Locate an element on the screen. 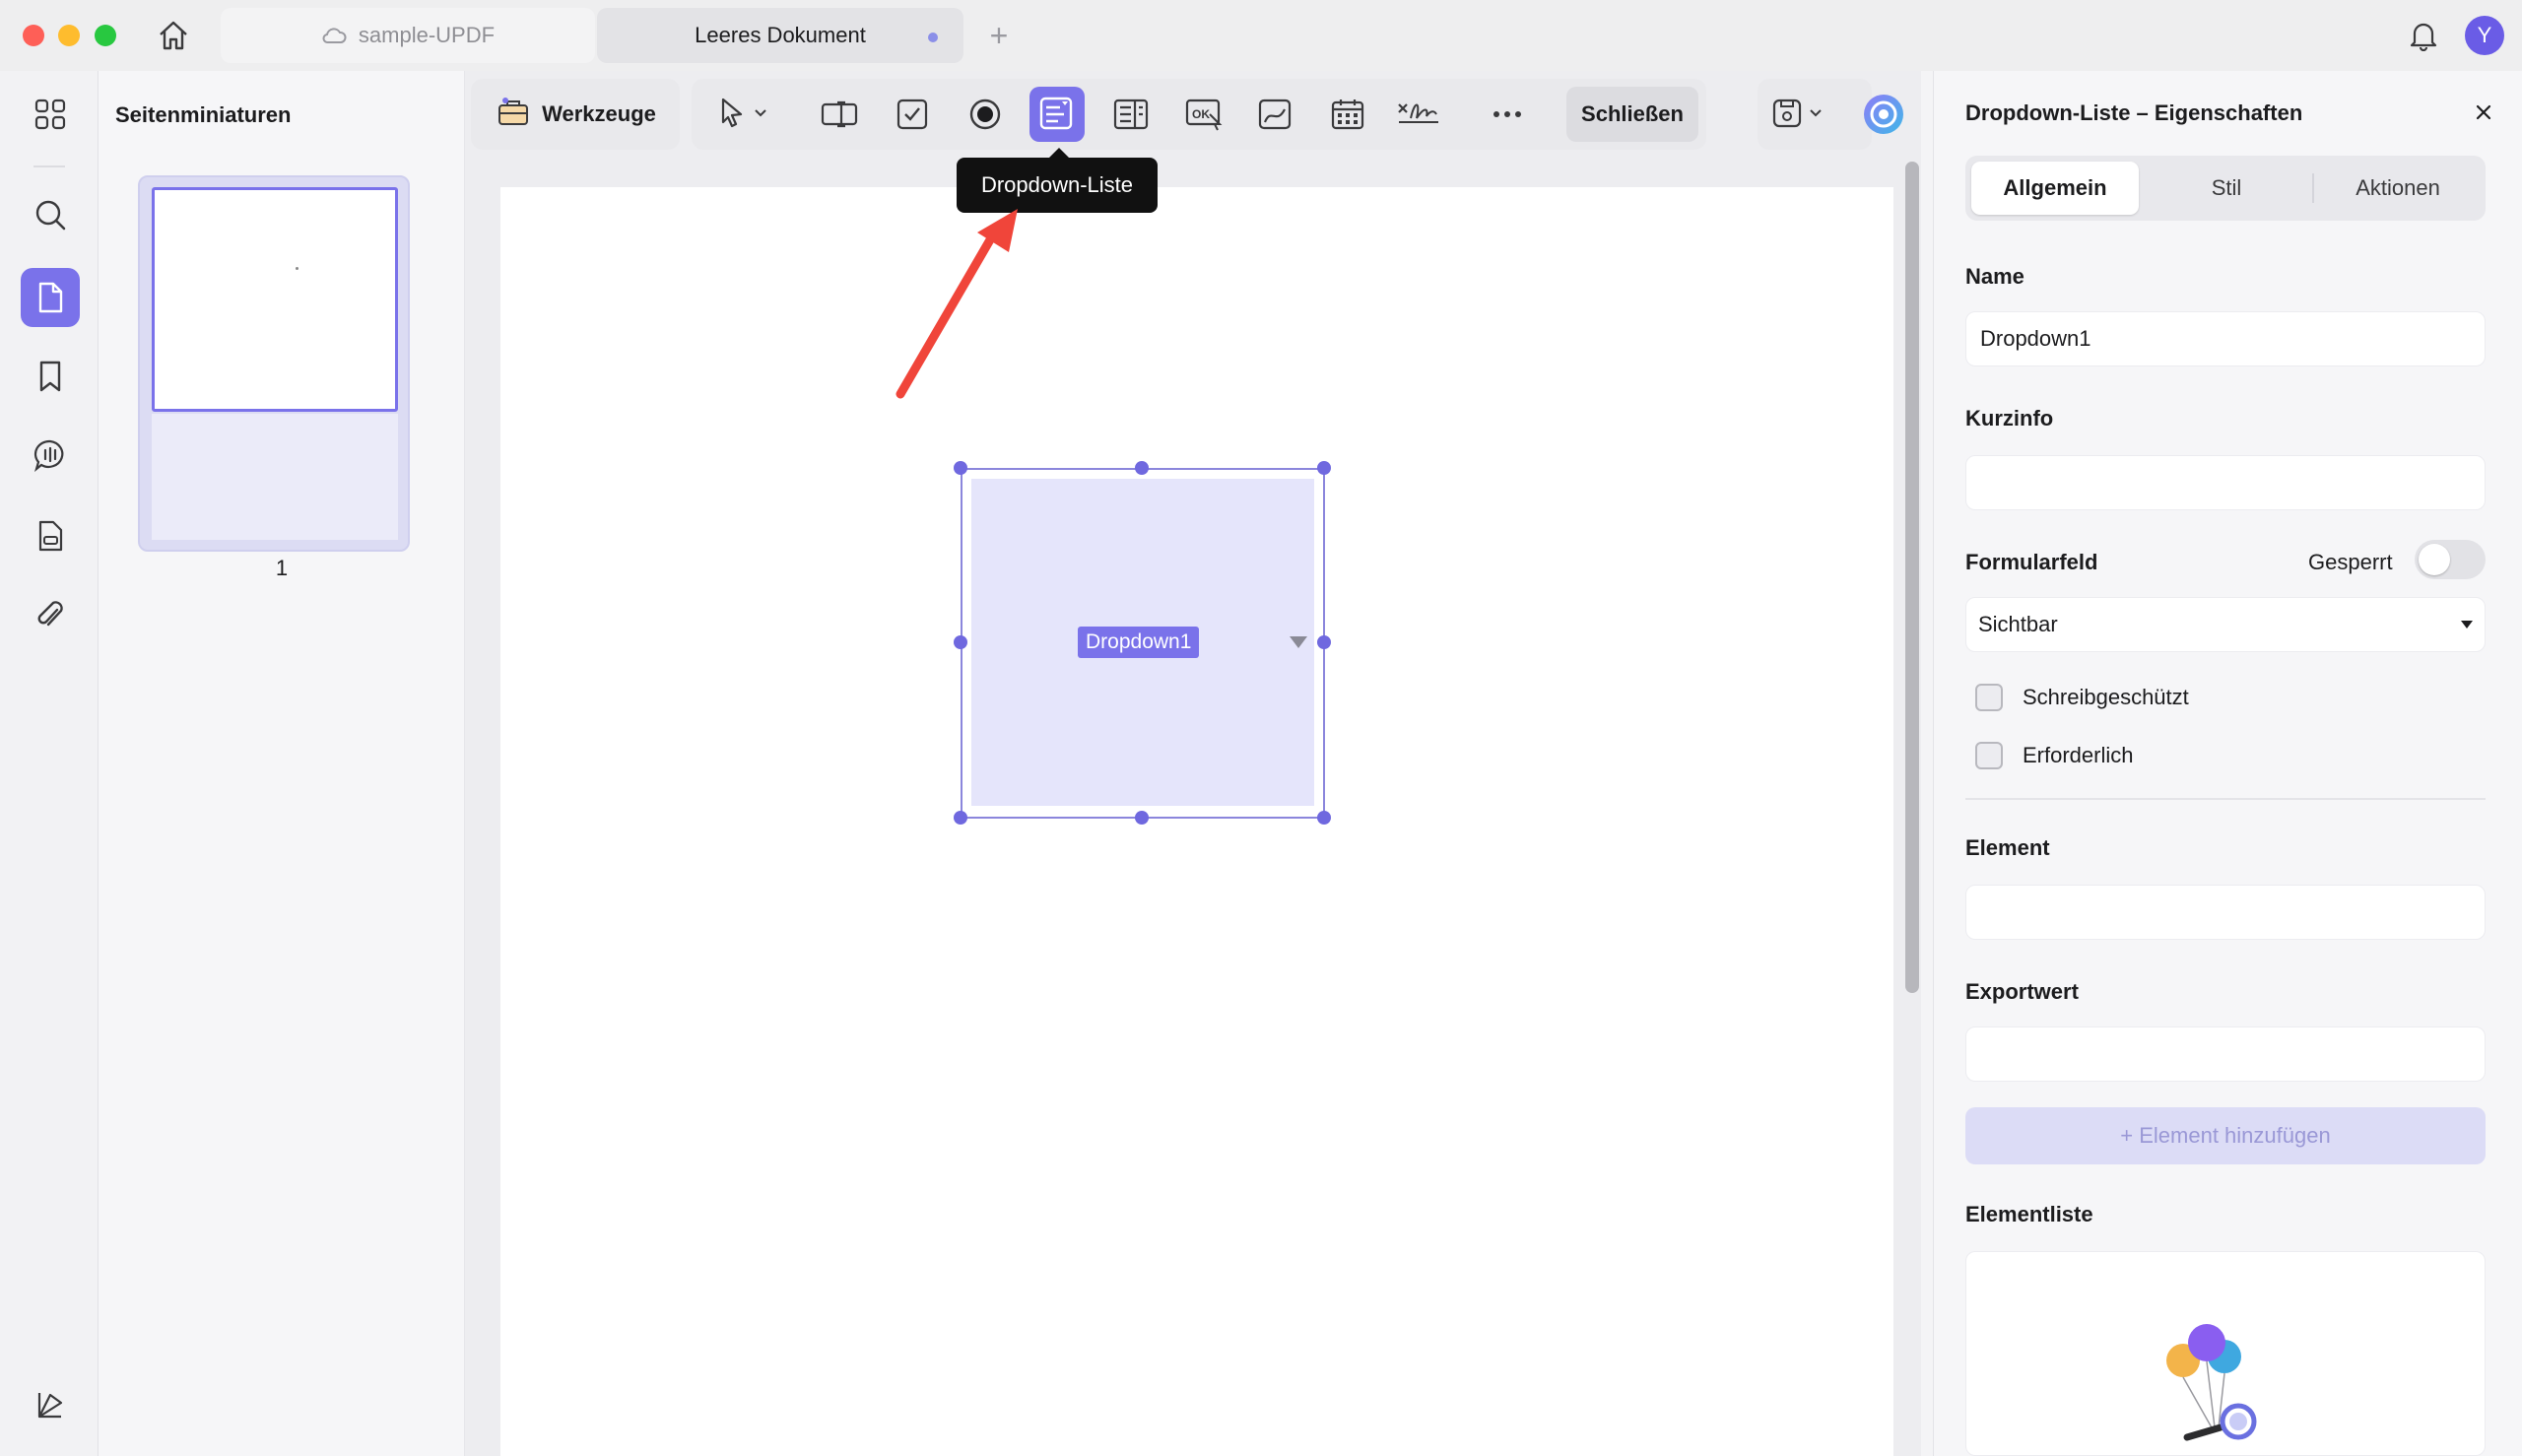  svg-text: OK is located at coordinates (1201, 114).